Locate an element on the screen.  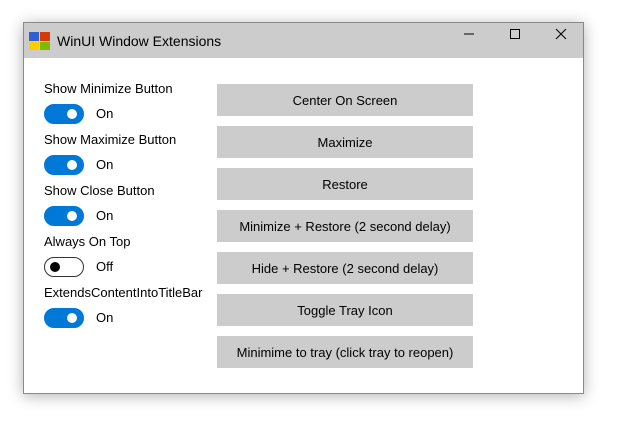
center-on-screen-button: Center On Screen is located at coordinates (345, 100).